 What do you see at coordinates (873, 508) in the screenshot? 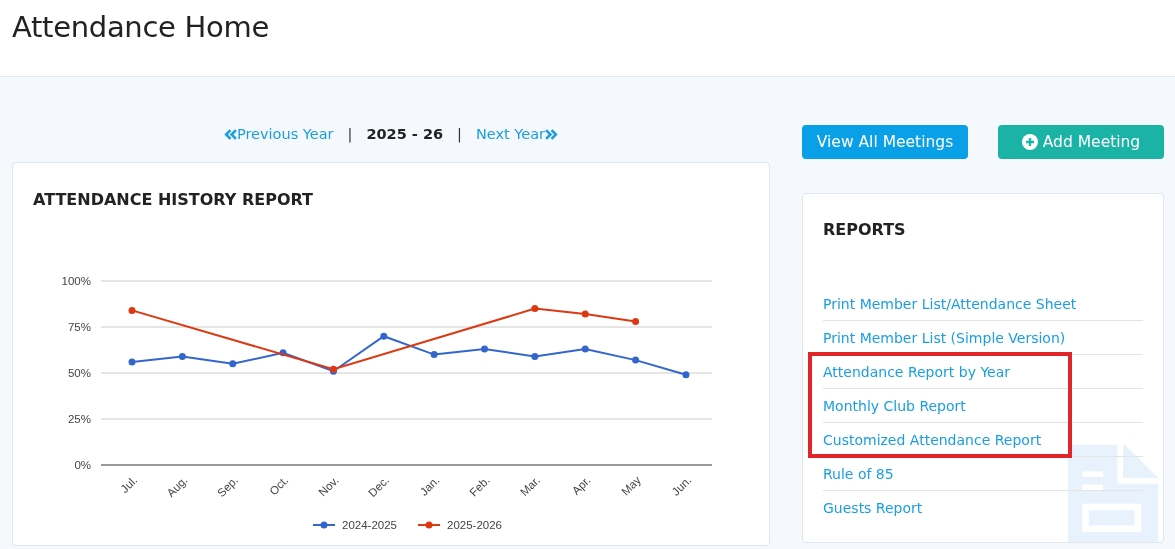
I see `report-link: Guests Report` at bounding box center [873, 508].